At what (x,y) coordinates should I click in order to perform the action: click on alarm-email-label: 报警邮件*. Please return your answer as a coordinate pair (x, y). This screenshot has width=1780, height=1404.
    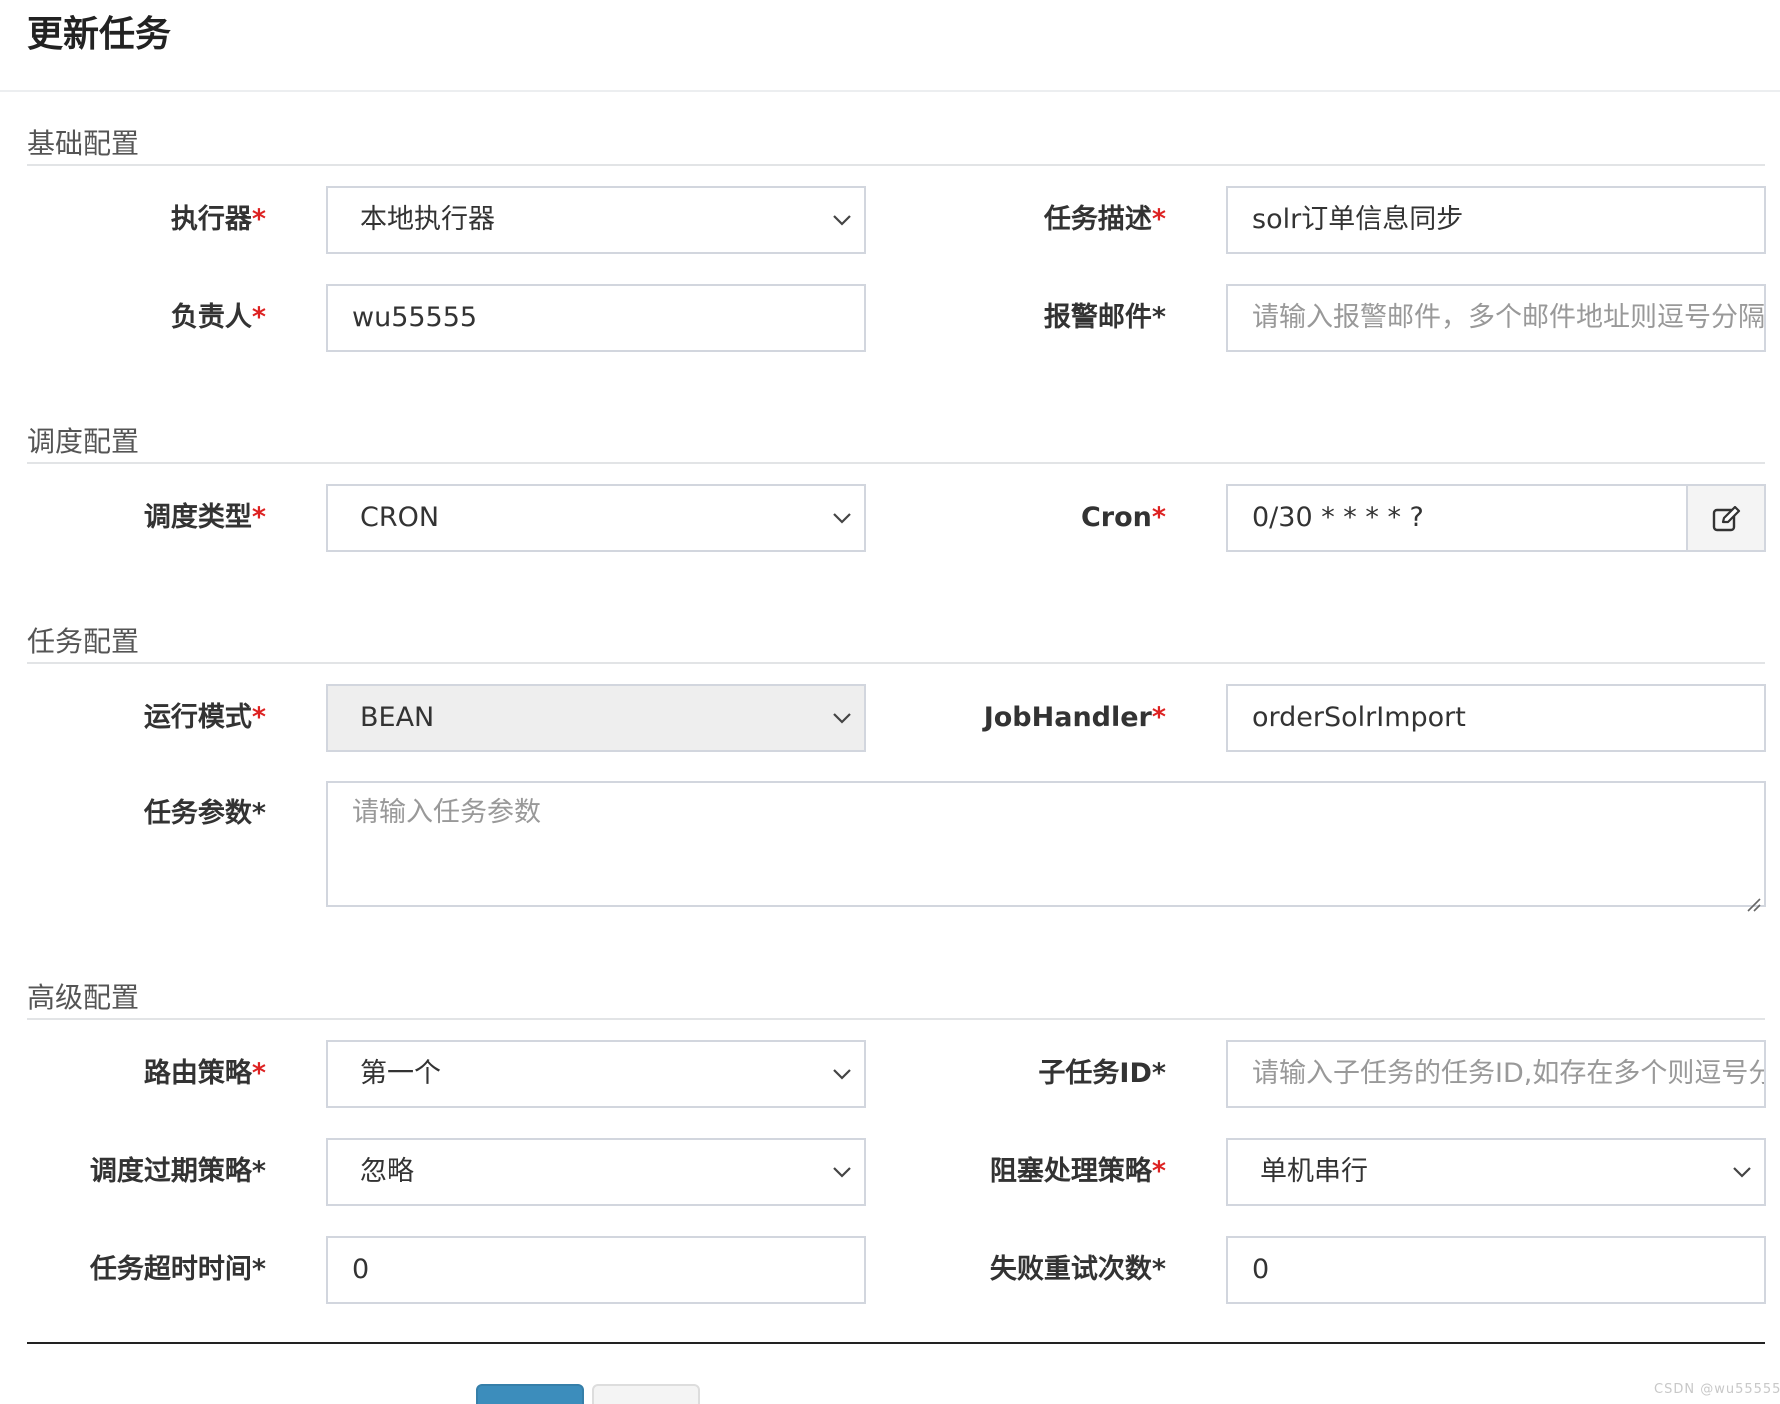
    Looking at the image, I should click on (1104, 317).